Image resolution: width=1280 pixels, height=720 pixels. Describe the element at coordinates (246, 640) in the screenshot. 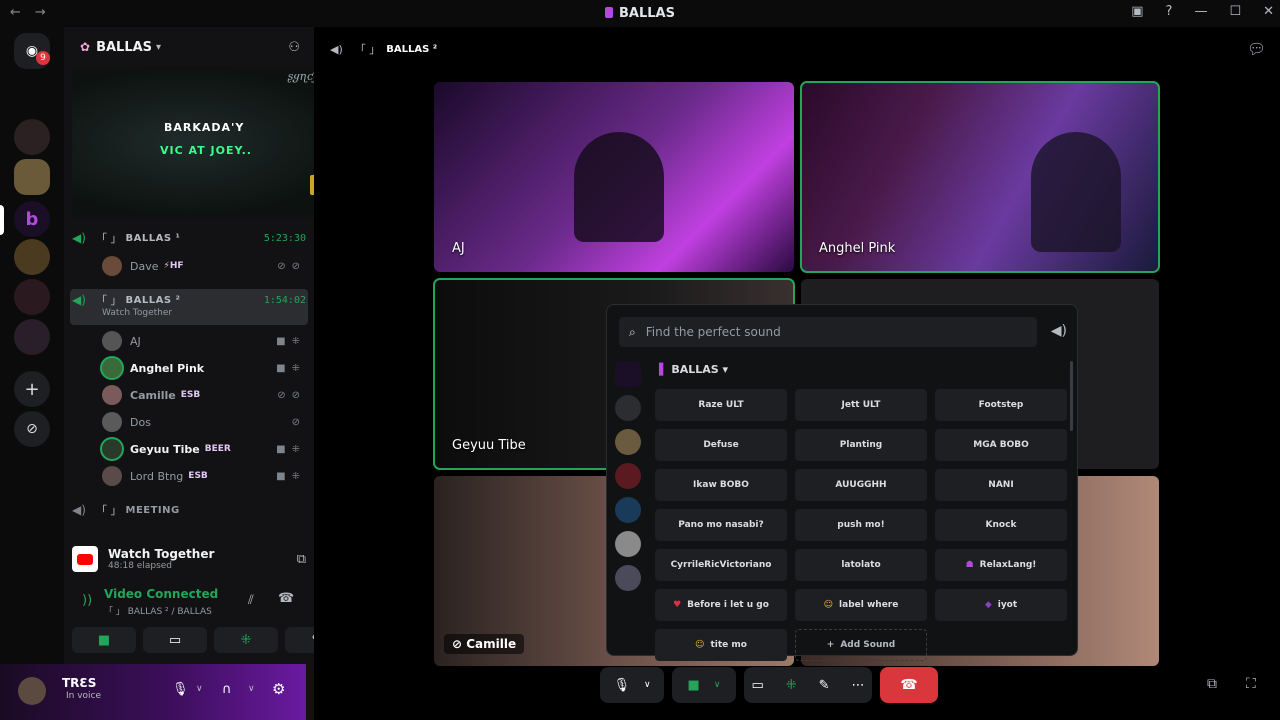

I see `activity-button: ⁜` at that location.